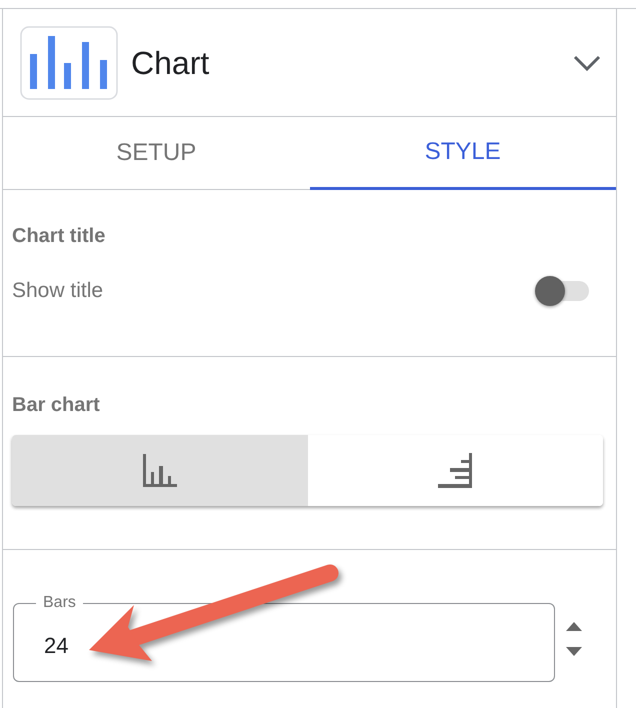  Describe the element at coordinates (587, 62) in the screenshot. I see `chevron-down-icon` at that location.